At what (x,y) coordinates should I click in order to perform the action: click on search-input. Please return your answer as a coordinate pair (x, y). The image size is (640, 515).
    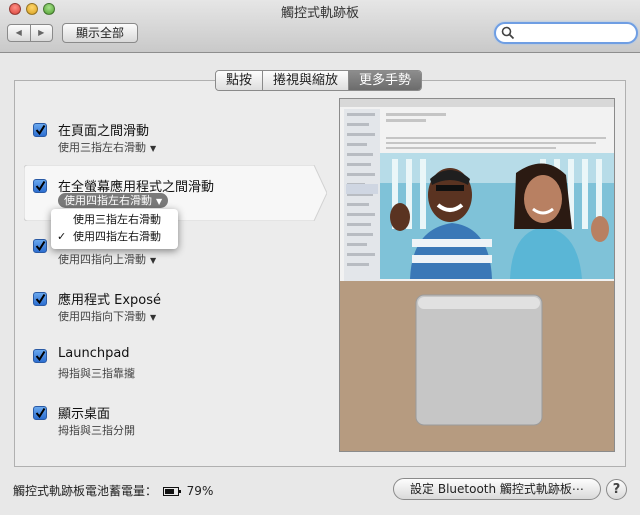
    Looking at the image, I should click on (574, 34).